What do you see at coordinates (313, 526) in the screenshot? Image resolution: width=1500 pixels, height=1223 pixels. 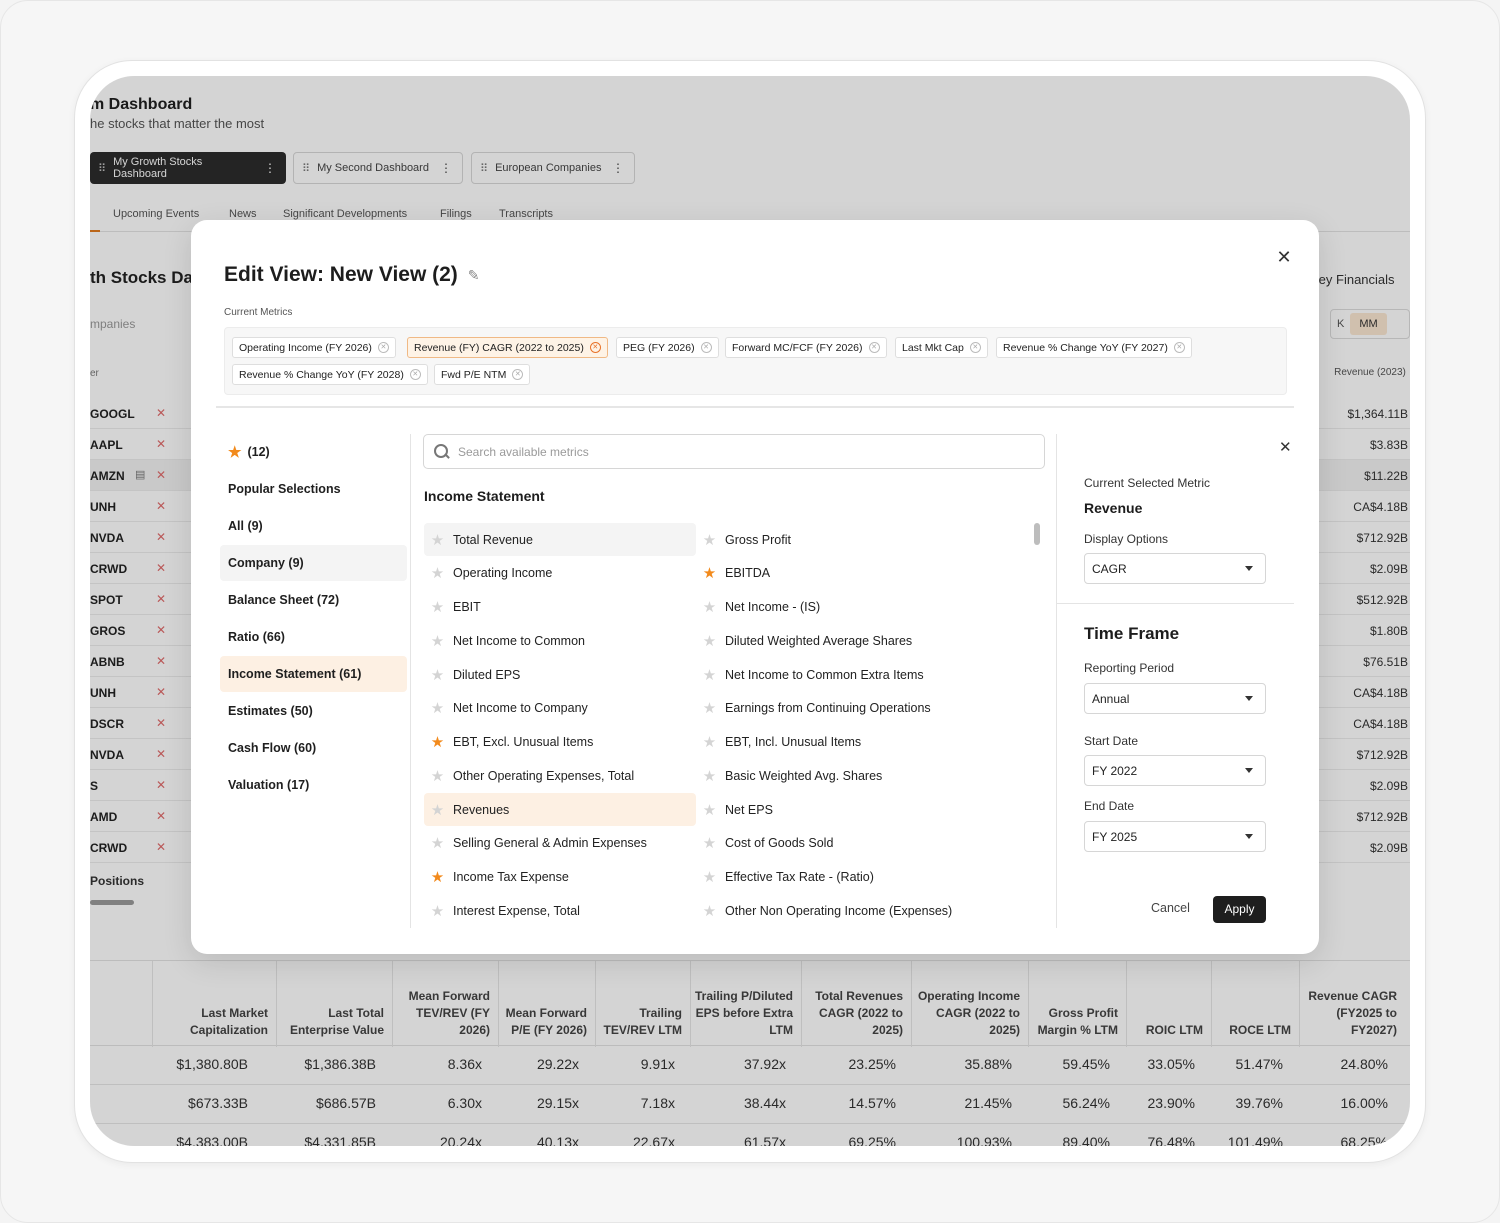 I see `category-all: All (9)` at bounding box center [313, 526].